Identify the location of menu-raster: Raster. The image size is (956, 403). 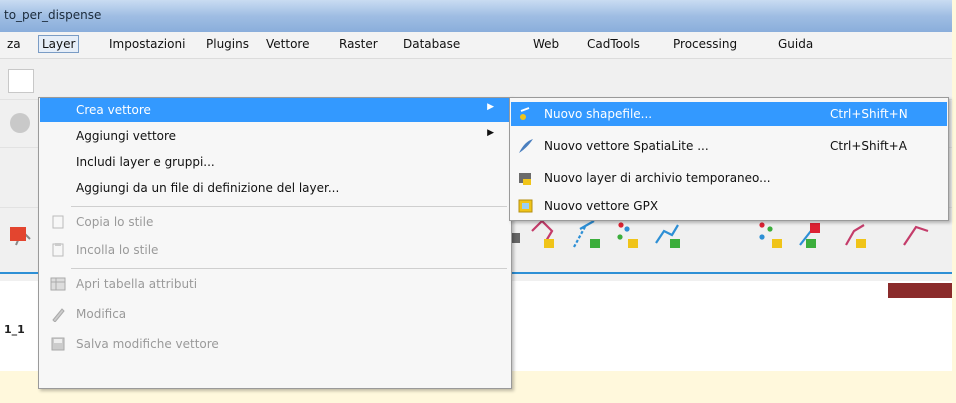
(358, 44).